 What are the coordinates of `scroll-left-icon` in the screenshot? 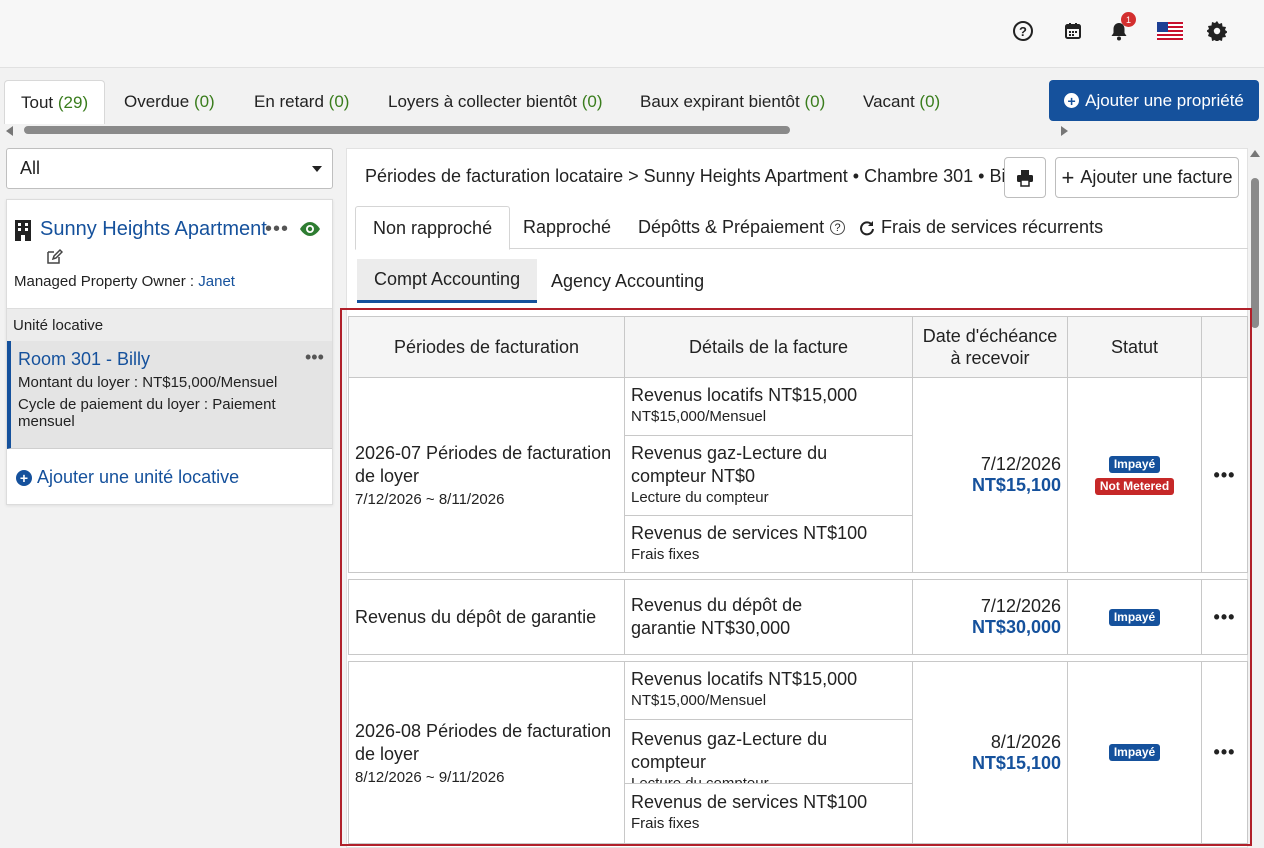 It's located at (9, 131).